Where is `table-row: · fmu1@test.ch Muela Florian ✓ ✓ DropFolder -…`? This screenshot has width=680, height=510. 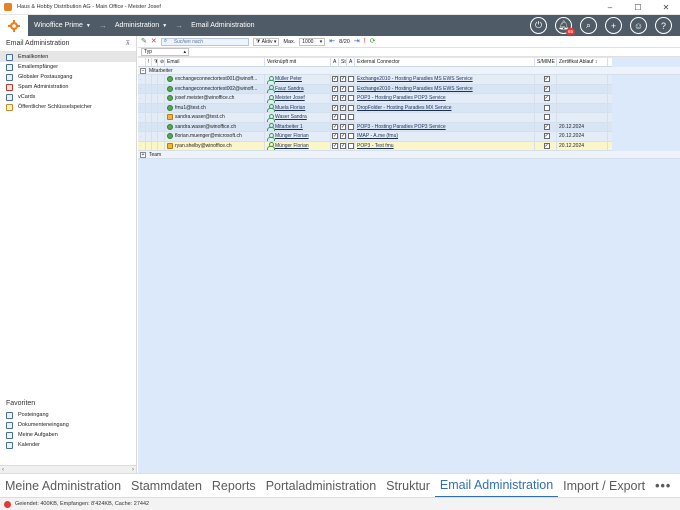
table-row: · fmu1@test.ch Muela Florian ✓ ✓ DropFolder -… is located at coordinates (375, 108).